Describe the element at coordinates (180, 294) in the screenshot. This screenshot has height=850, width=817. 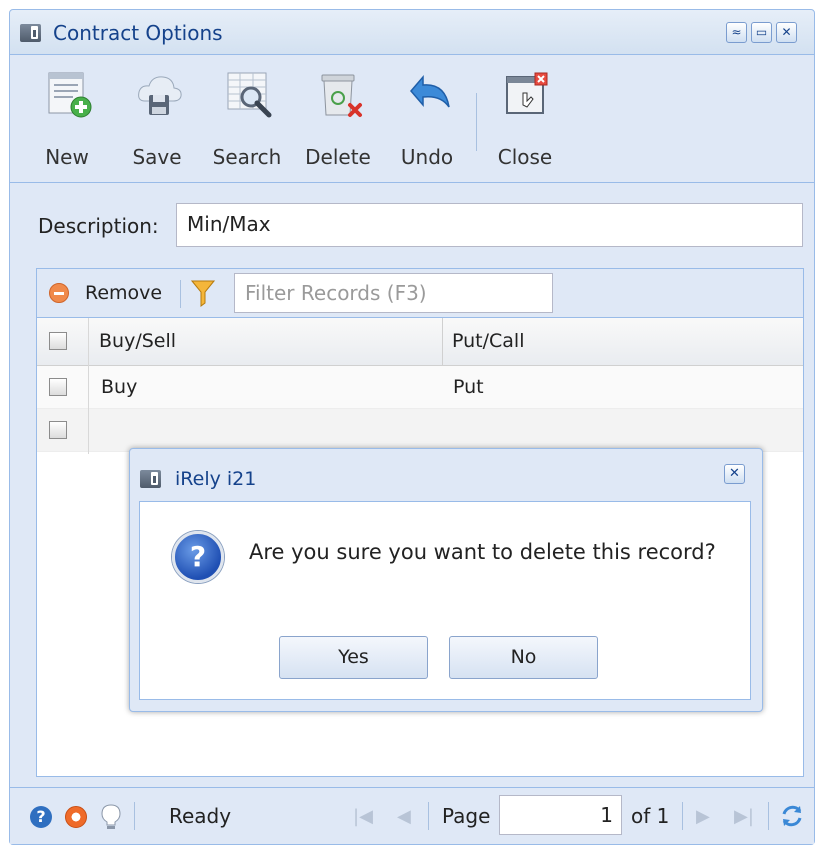
I see `grid-toolbar-separator` at that location.